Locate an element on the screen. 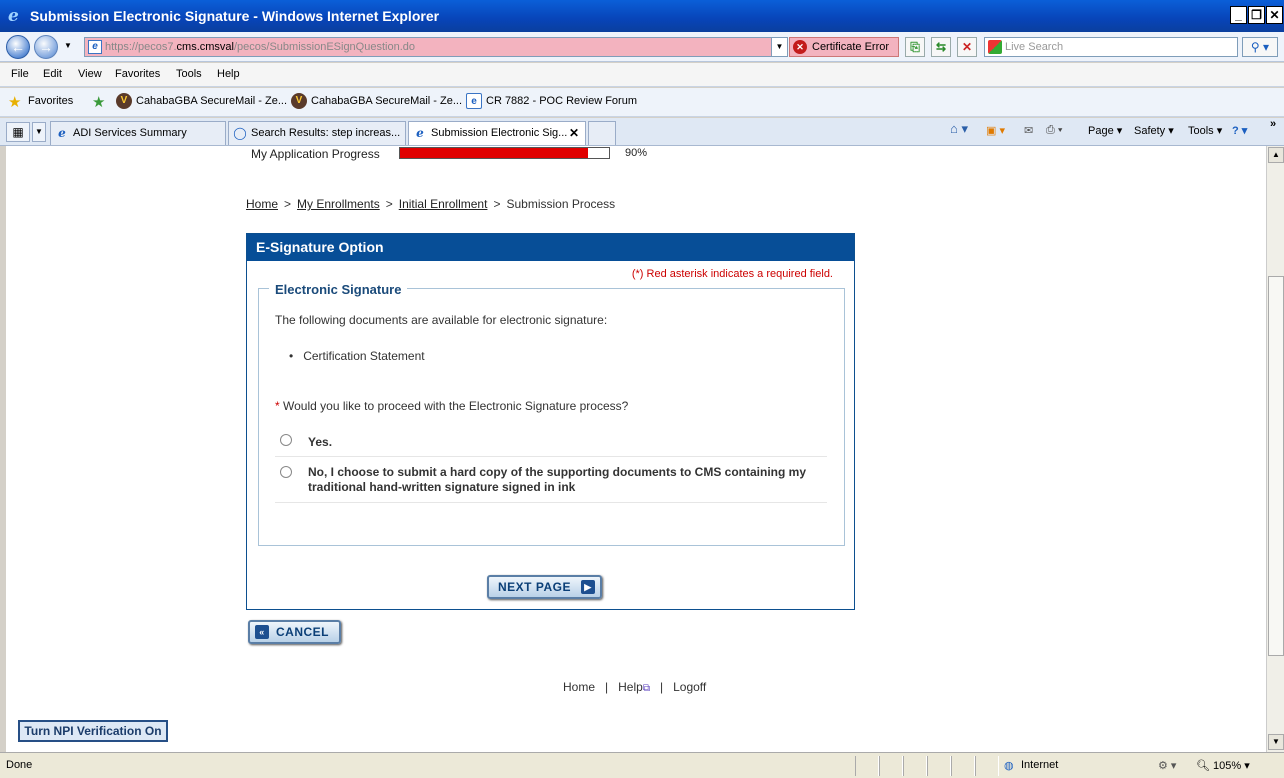  menu-file: File is located at coordinates (20, 74).